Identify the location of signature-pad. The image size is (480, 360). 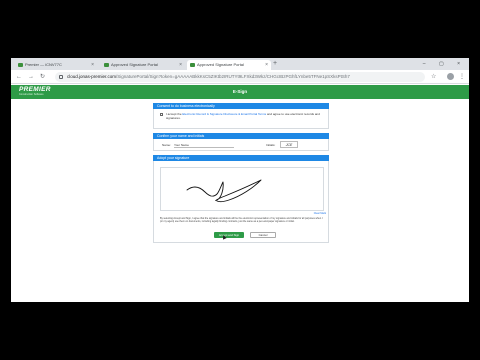
(242, 189).